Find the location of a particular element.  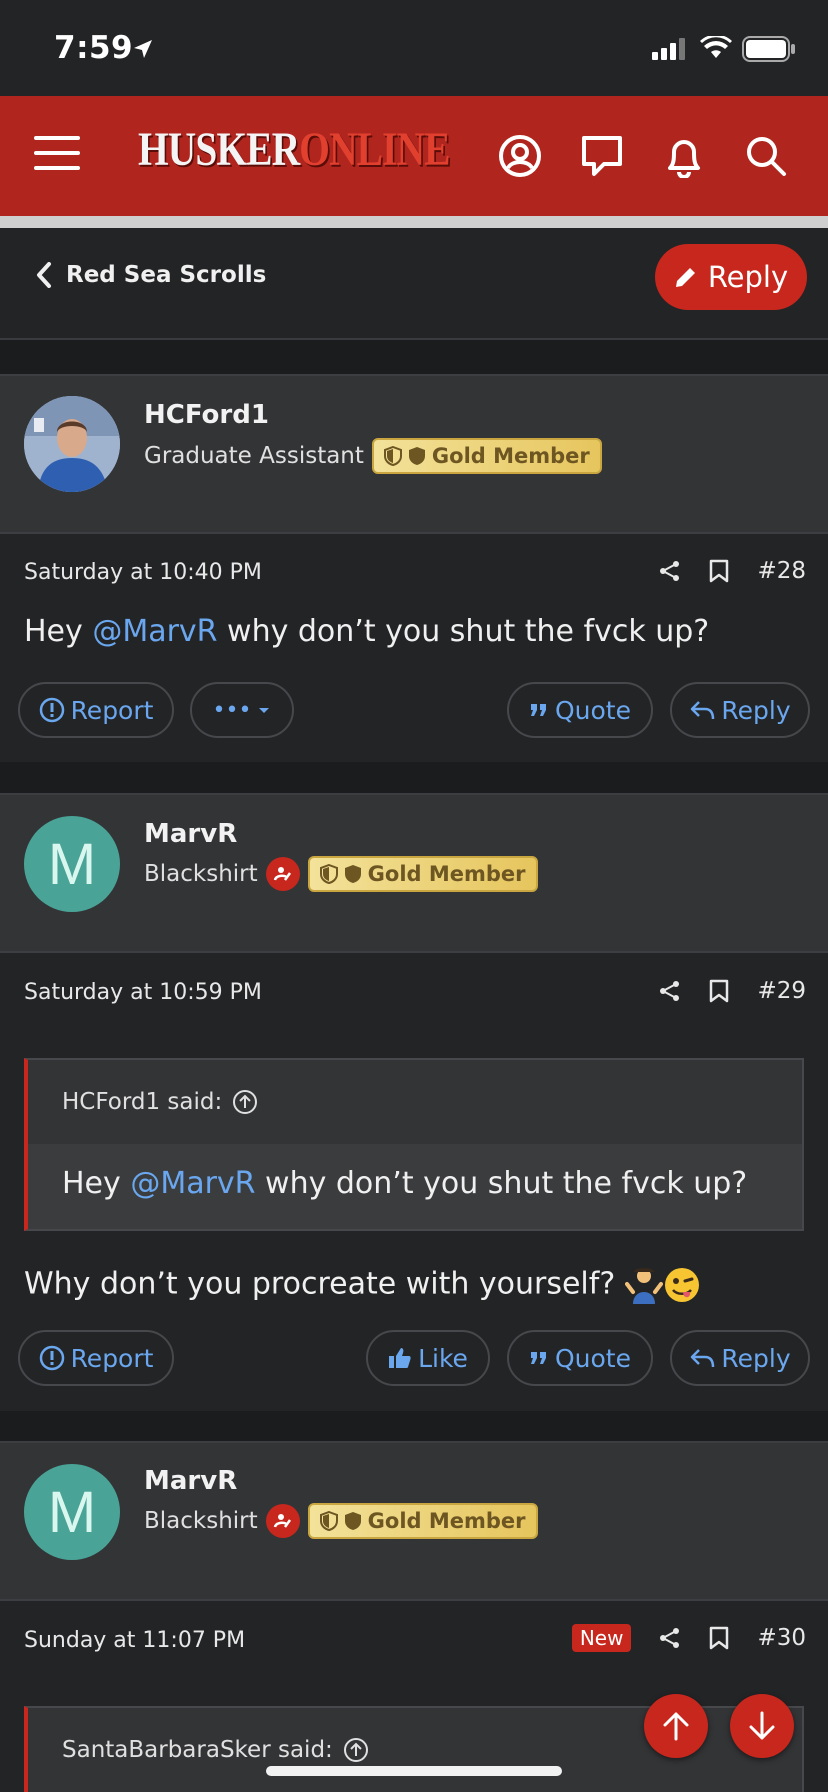

post-number: #29 is located at coordinates (781, 991).